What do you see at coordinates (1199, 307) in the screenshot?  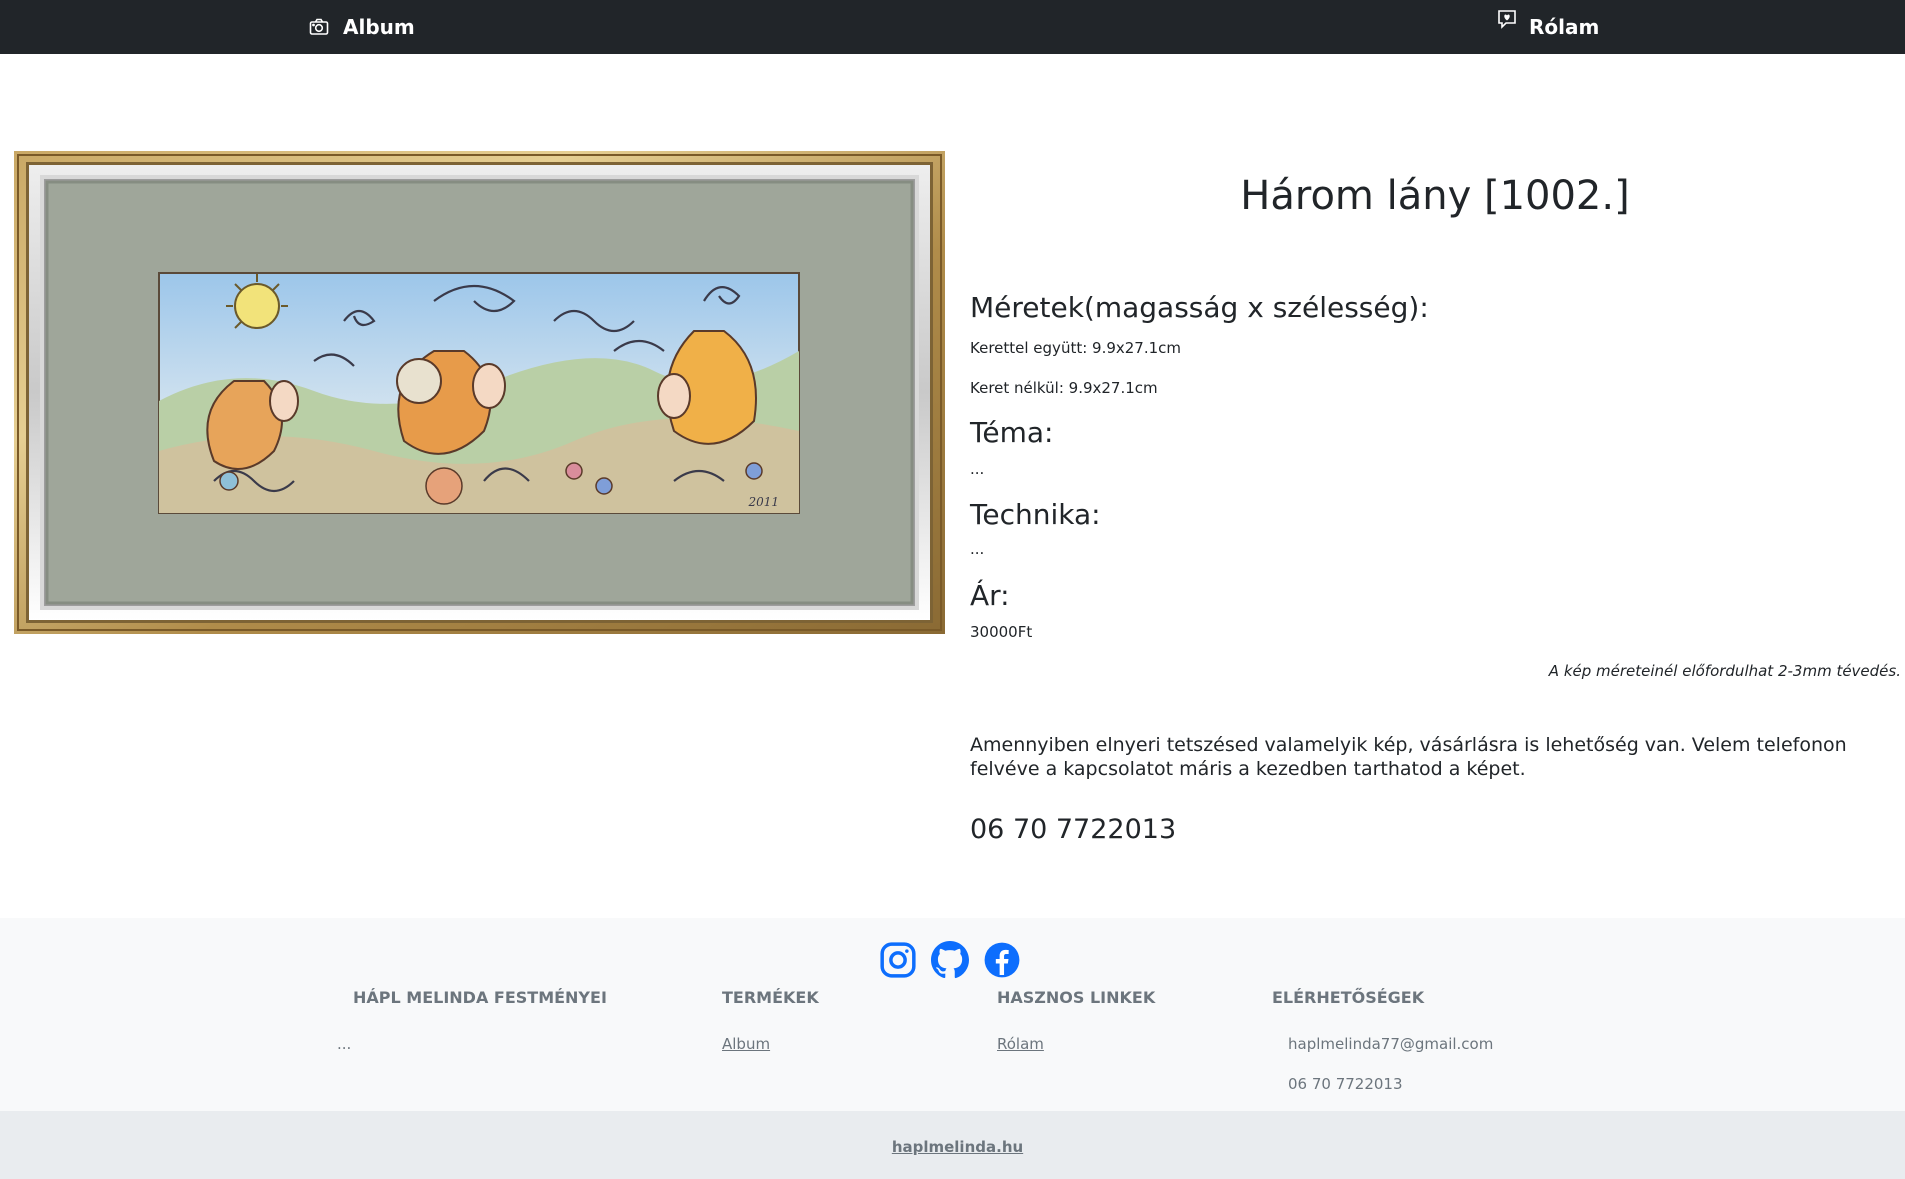 I see `dimensions-heading: Méretek(magasság x szélesség):` at bounding box center [1199, 307].